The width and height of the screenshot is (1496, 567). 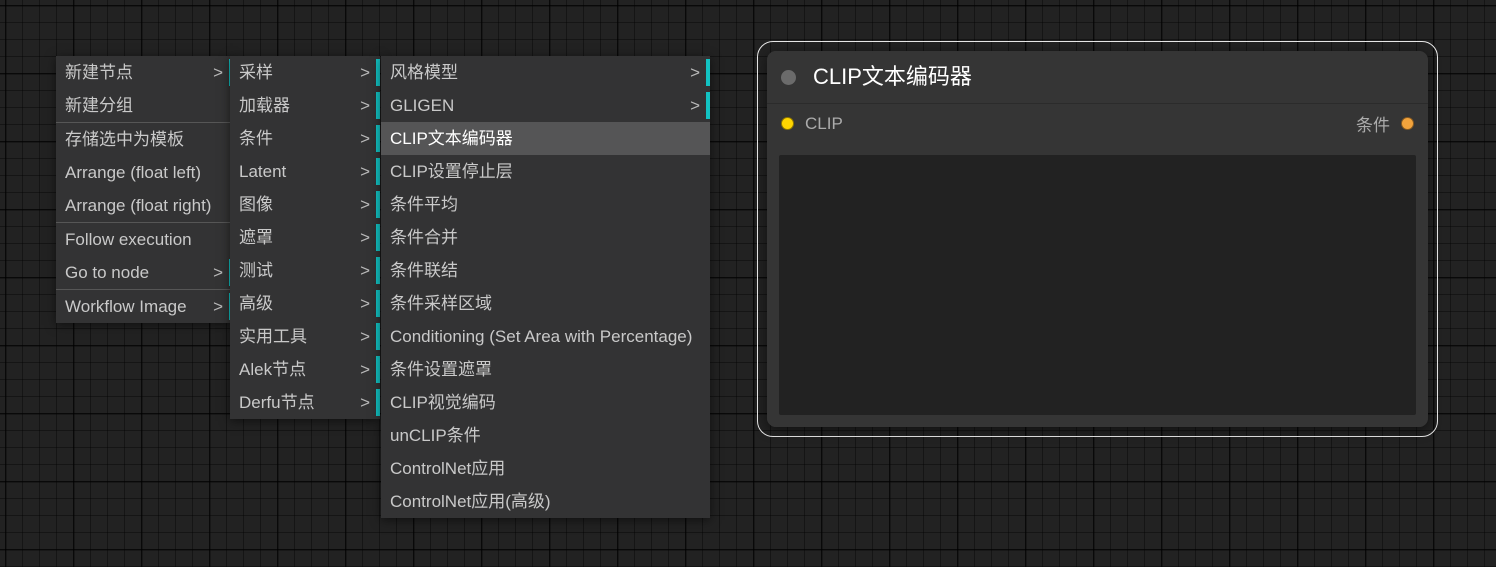 I want to click on node-title-bar: CLIP文本编码器, so click(x=1097, y=77).